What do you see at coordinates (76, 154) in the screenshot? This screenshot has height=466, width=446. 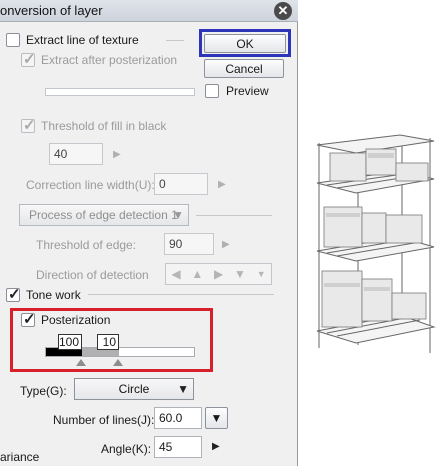 I see `threshold-fill-input: 40` at bounding box center [76, 154].